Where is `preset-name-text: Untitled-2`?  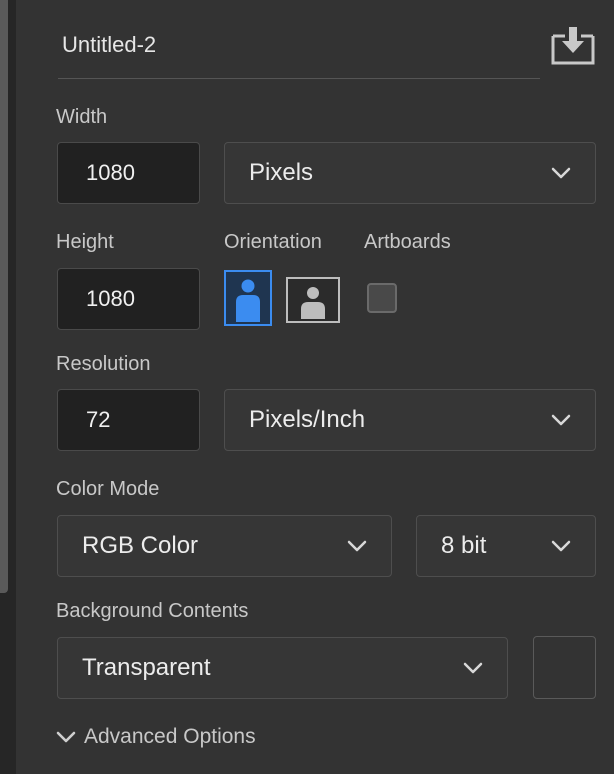 preset-name-text: Untitled-2 is located at coordinates (109, 45).